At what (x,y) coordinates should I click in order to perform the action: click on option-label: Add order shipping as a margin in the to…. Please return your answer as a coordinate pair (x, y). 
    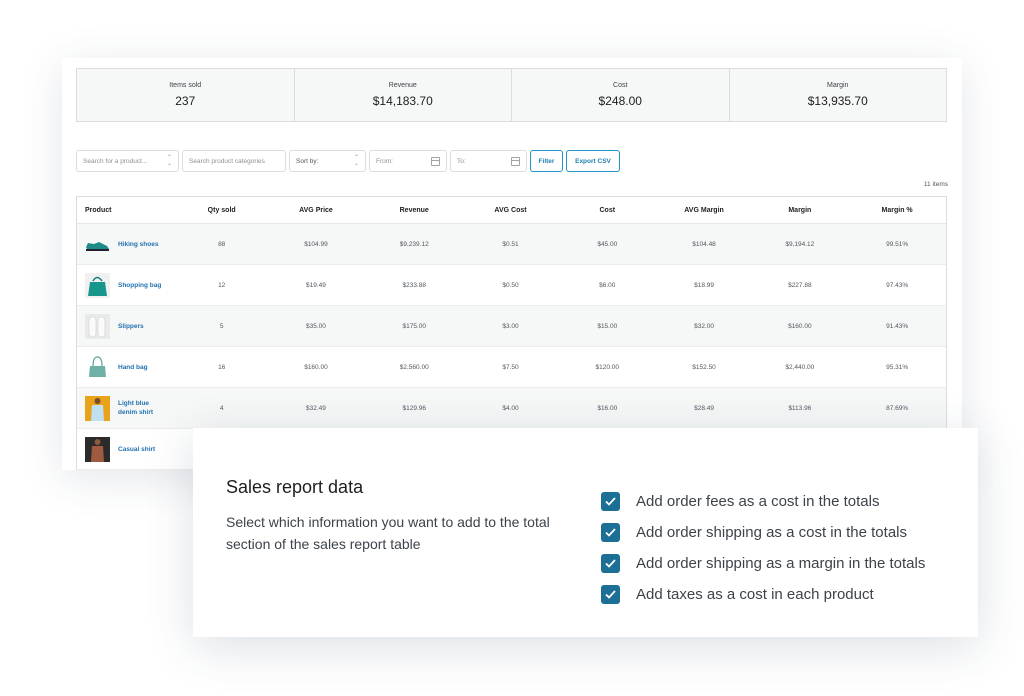
    Looking at the image, I should click on (781, 563).